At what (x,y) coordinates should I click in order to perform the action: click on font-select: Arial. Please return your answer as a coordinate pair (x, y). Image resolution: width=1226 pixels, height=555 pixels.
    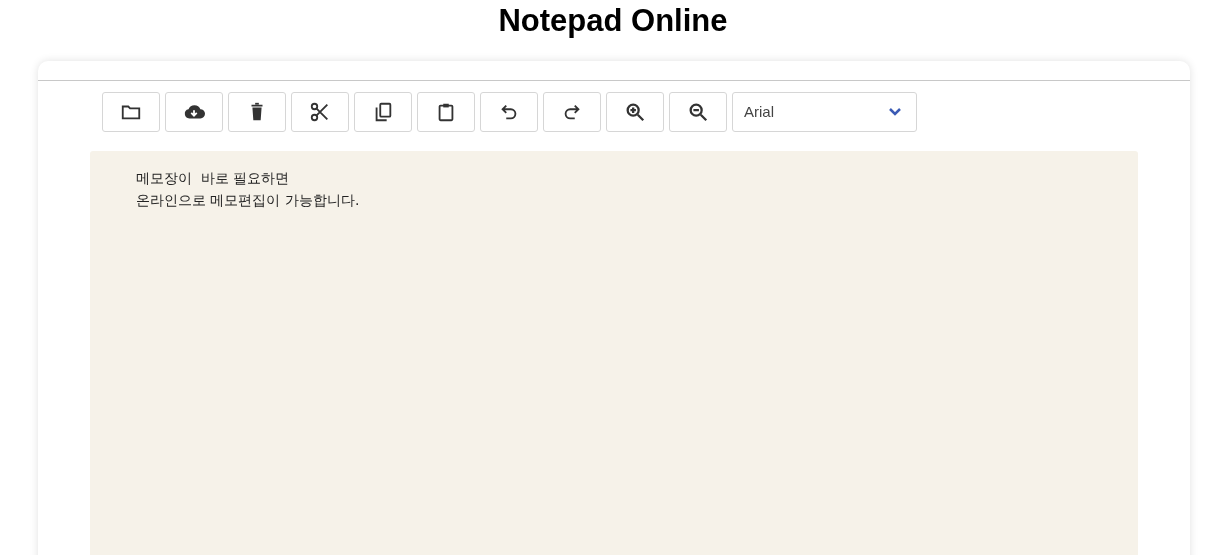
    Looking at the image, I should click on (824, 112).